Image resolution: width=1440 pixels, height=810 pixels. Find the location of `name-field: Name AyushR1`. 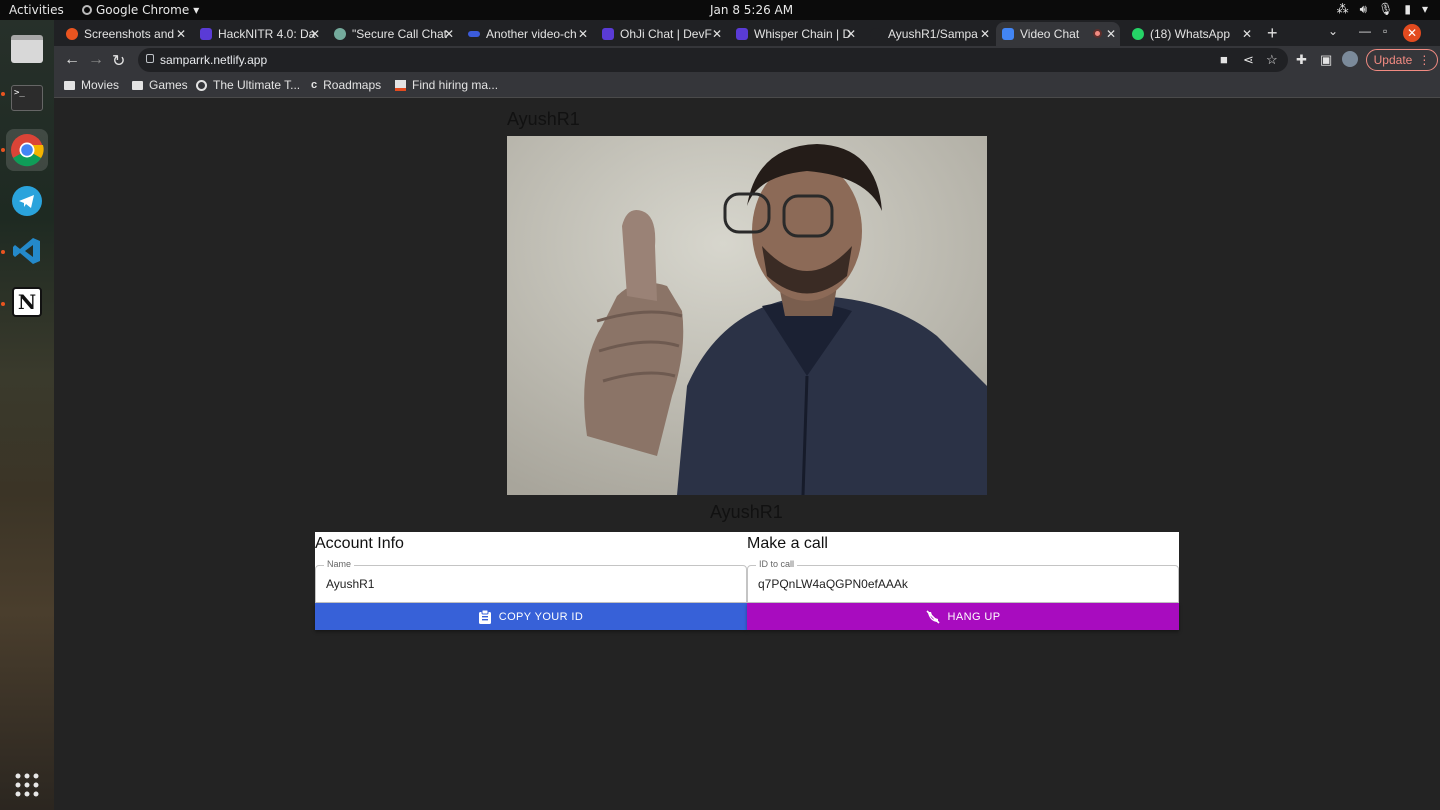

name-field: Name AyushR1 is located at coordinates (531, 581).